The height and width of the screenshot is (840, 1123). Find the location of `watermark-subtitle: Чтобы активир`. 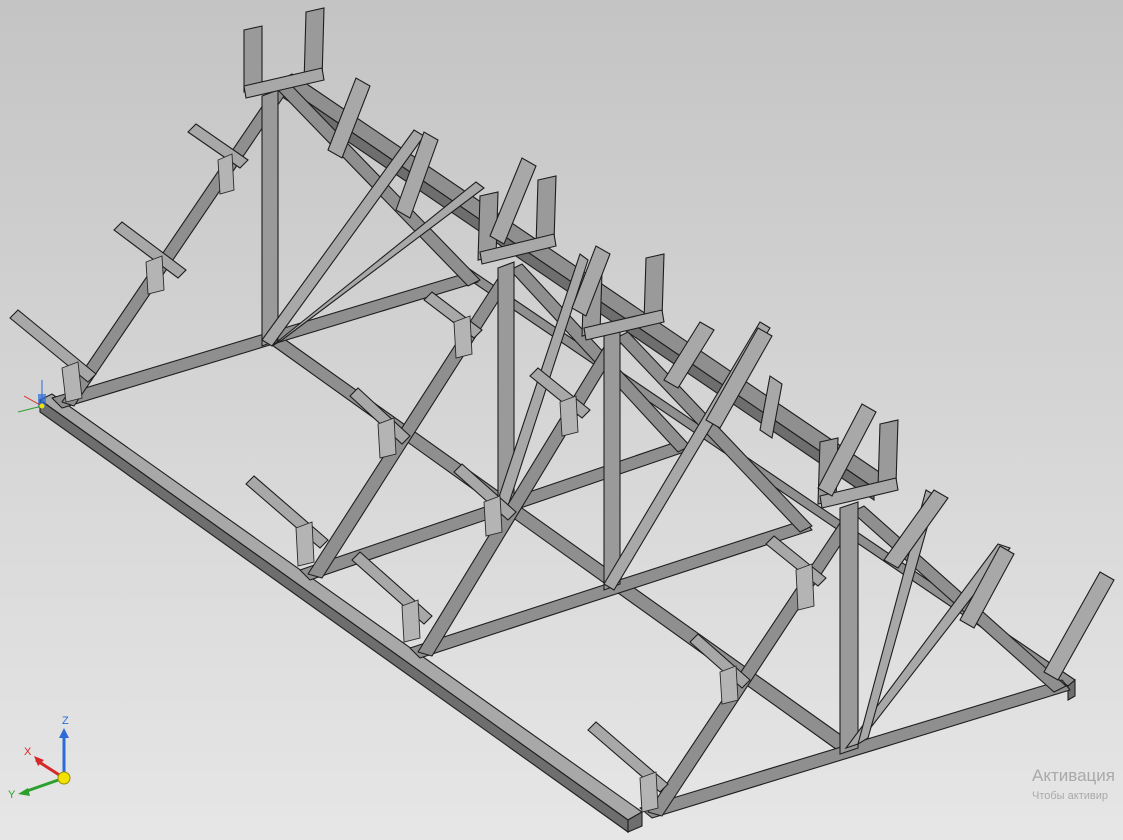

watermark-subtitle: Чтобы активир is located at coordinates (1070, 796).